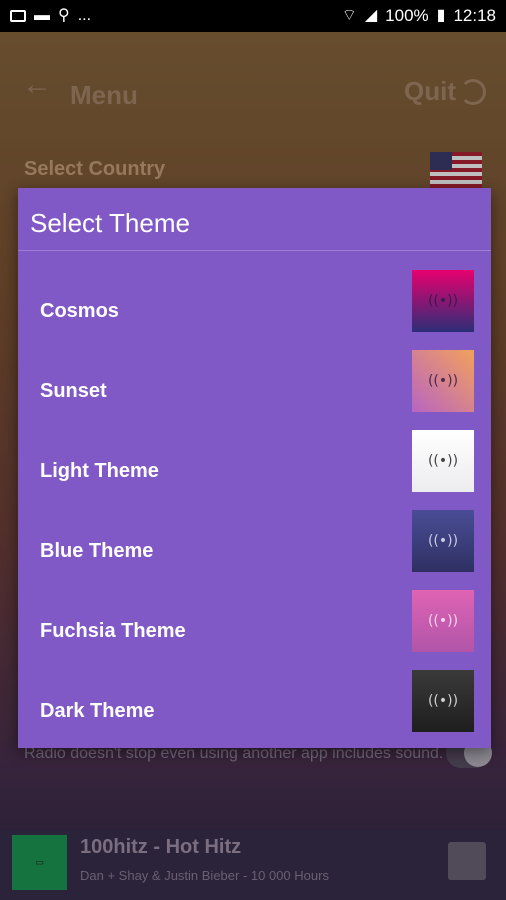  What do you see at coordinates (64, 15) in the screenshot?
I see `sync-notification-icon: ⚲` at bounding box center [64, 15].